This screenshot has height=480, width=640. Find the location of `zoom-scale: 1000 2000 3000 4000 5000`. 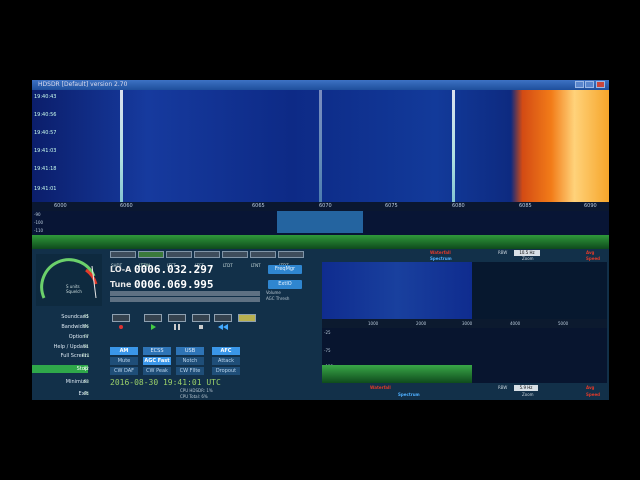

zoom-scale: 1000 2000 3000 4000 5000 is located at coordinates (464, 323).